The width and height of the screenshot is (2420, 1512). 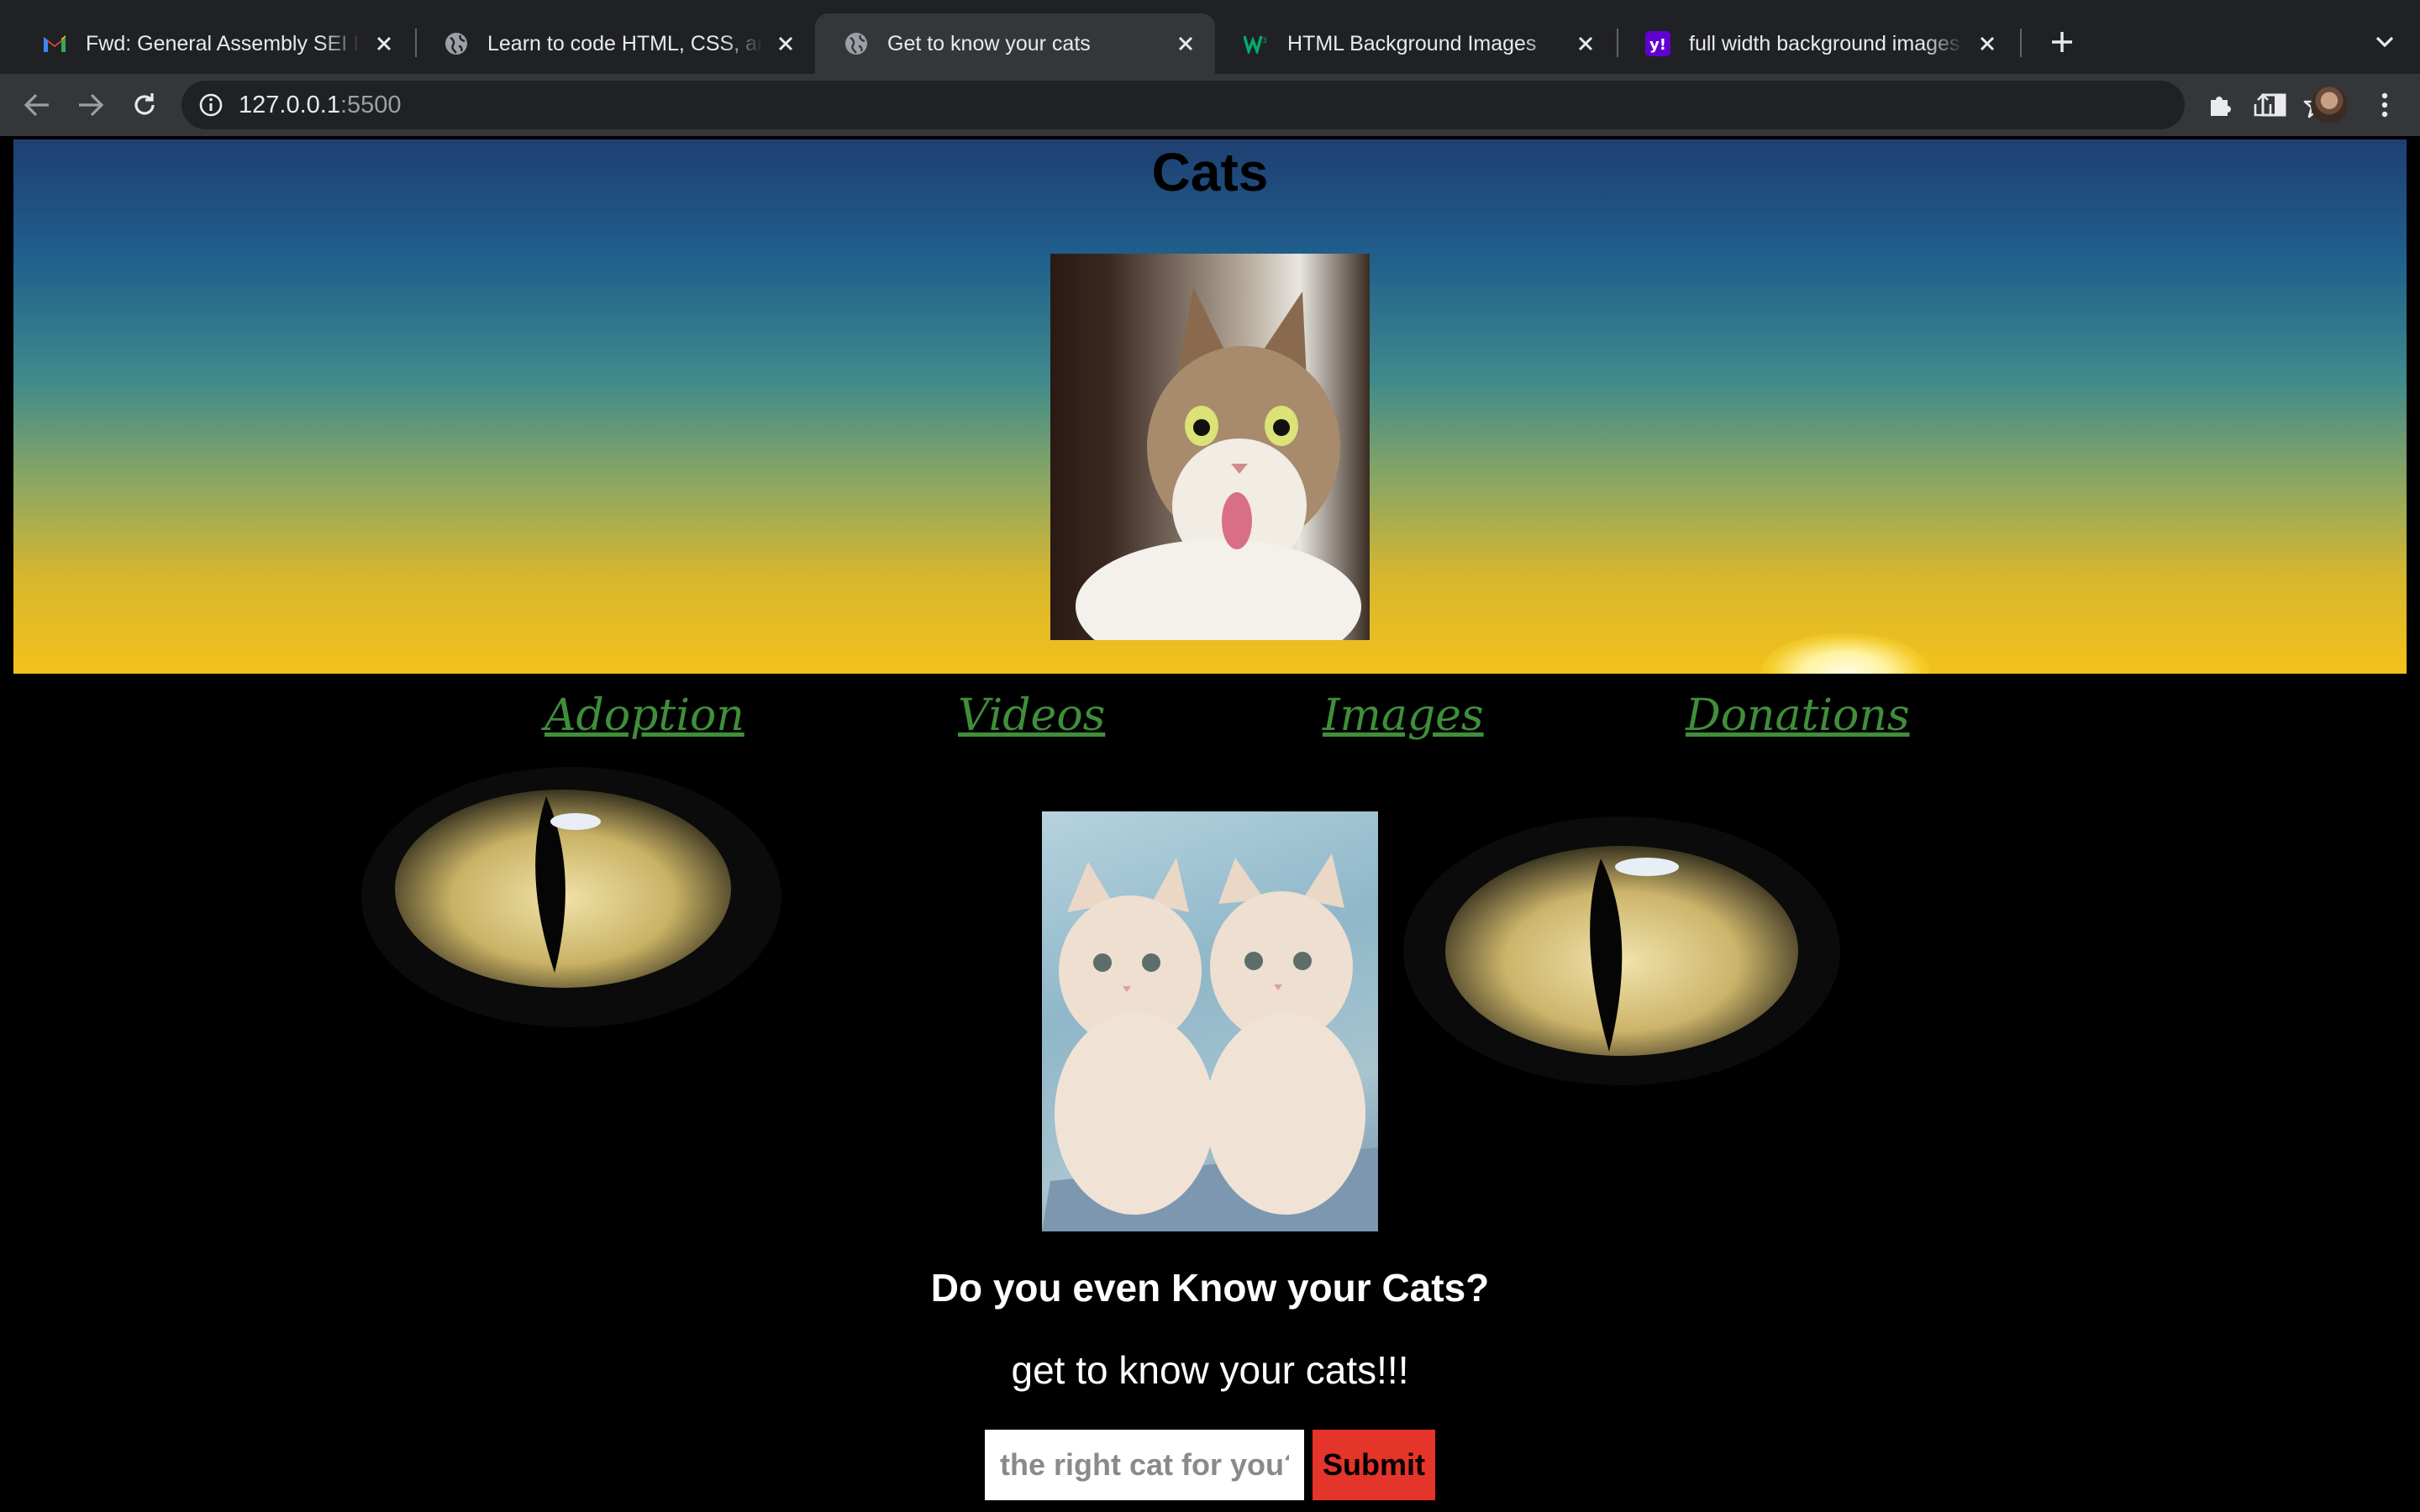 I want to click on tab-title: HTML Background Images, so click(x=1412, y=43).